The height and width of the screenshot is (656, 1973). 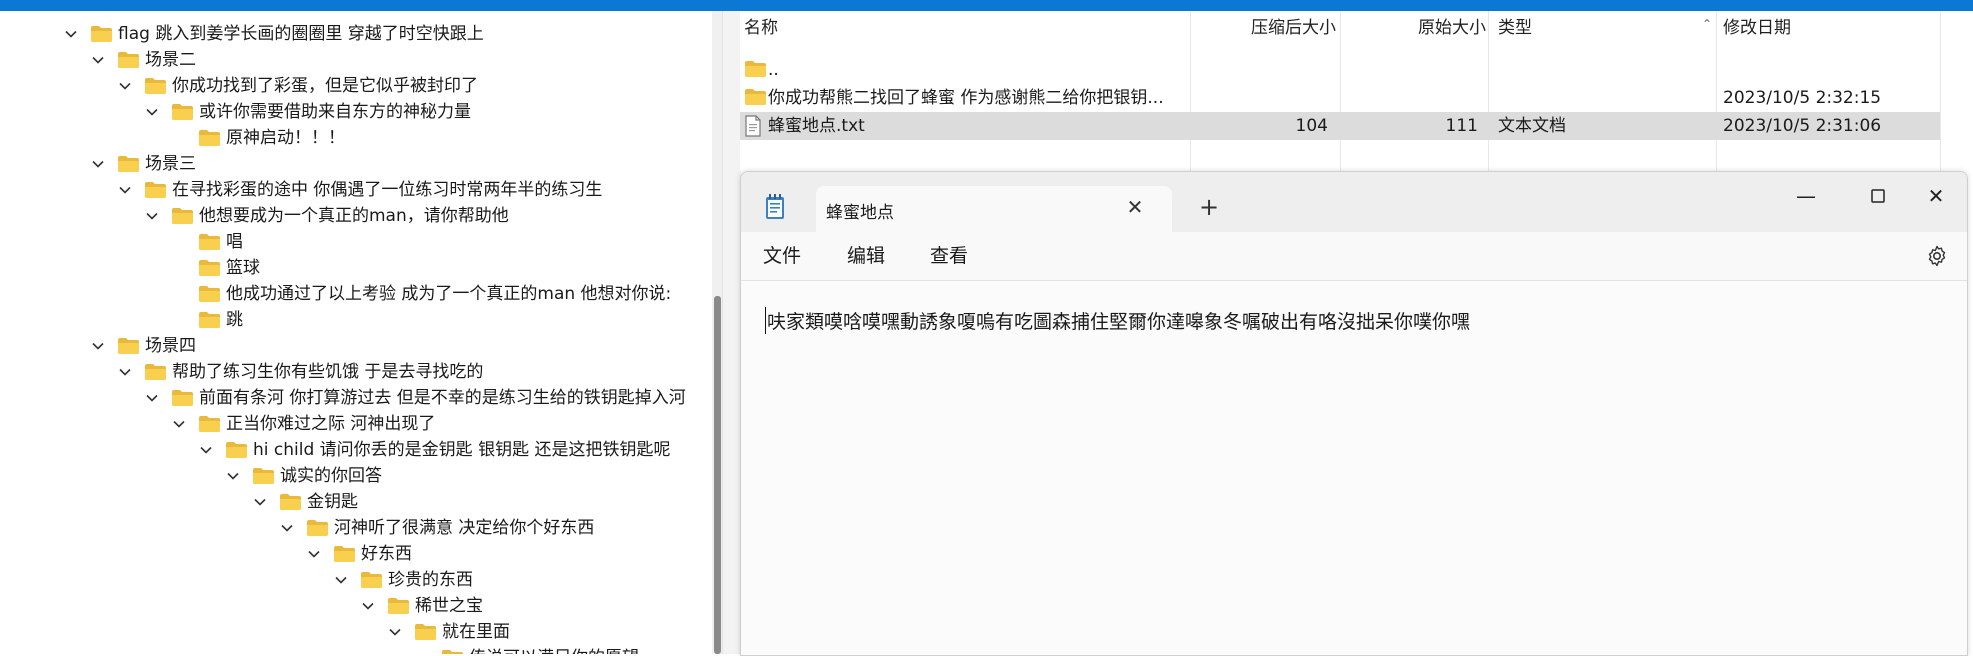 What do you see at coordinates (360, 190) in the screenshot?
I see `tree-folder-item: 在寻找彩蛋的途中 你偶遇了一位练习时常两年半的练习生` at bounding box center [360, 190].